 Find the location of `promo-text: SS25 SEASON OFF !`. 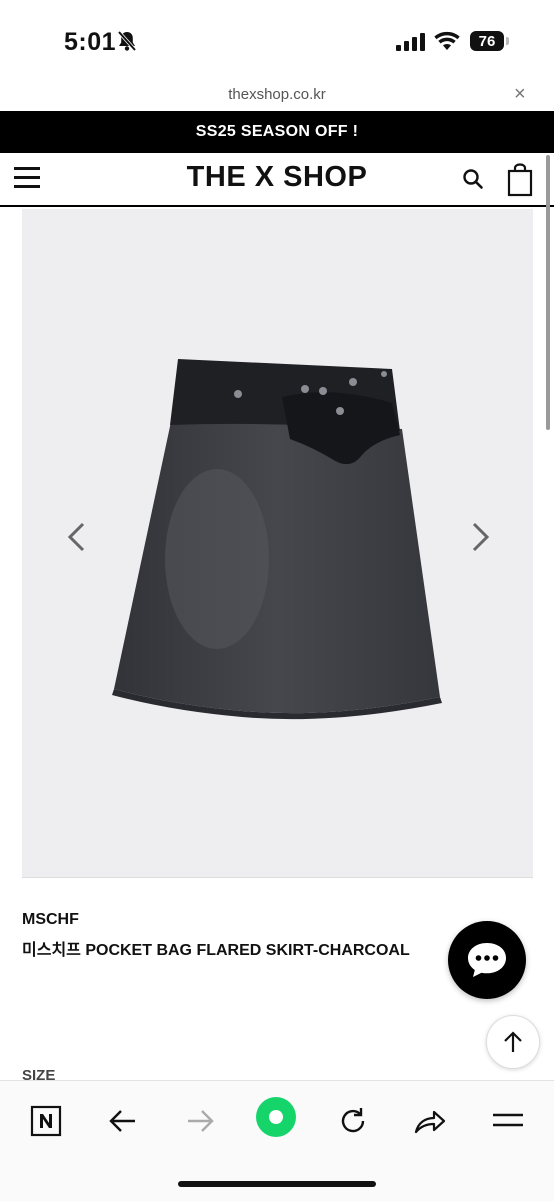

promo-text: SS25 SEASON OFF ! is located at coordinates (277, 131).